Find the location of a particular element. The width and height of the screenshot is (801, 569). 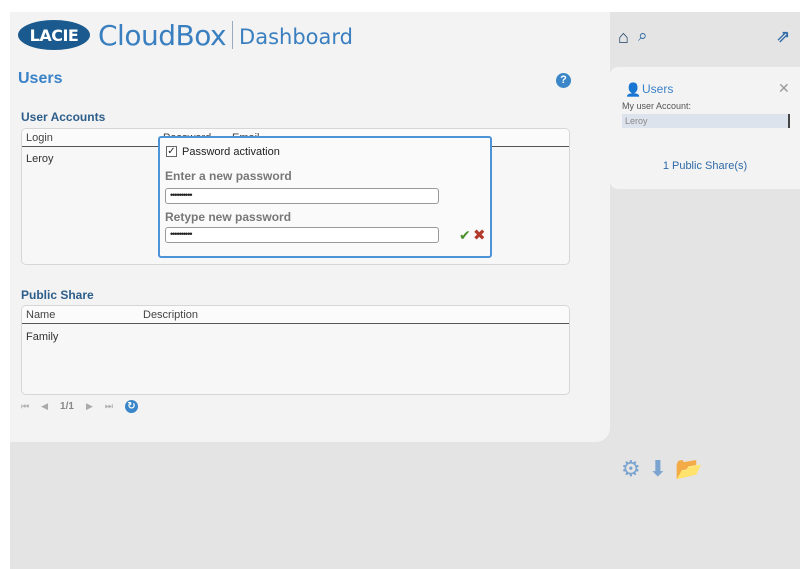

confirm-check-icon: ✔ is located at coordinates (465, 235).